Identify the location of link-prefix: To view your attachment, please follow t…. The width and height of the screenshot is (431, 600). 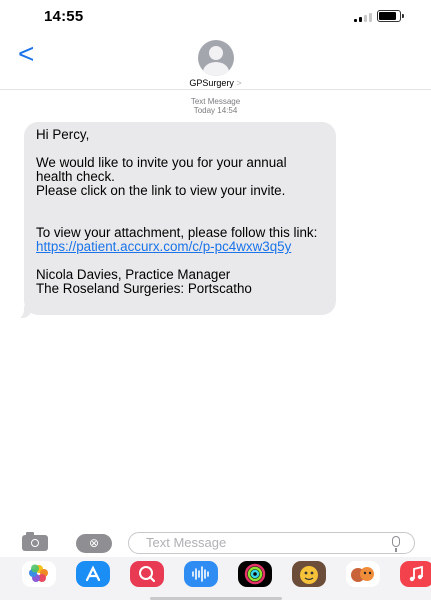
(177, 232).